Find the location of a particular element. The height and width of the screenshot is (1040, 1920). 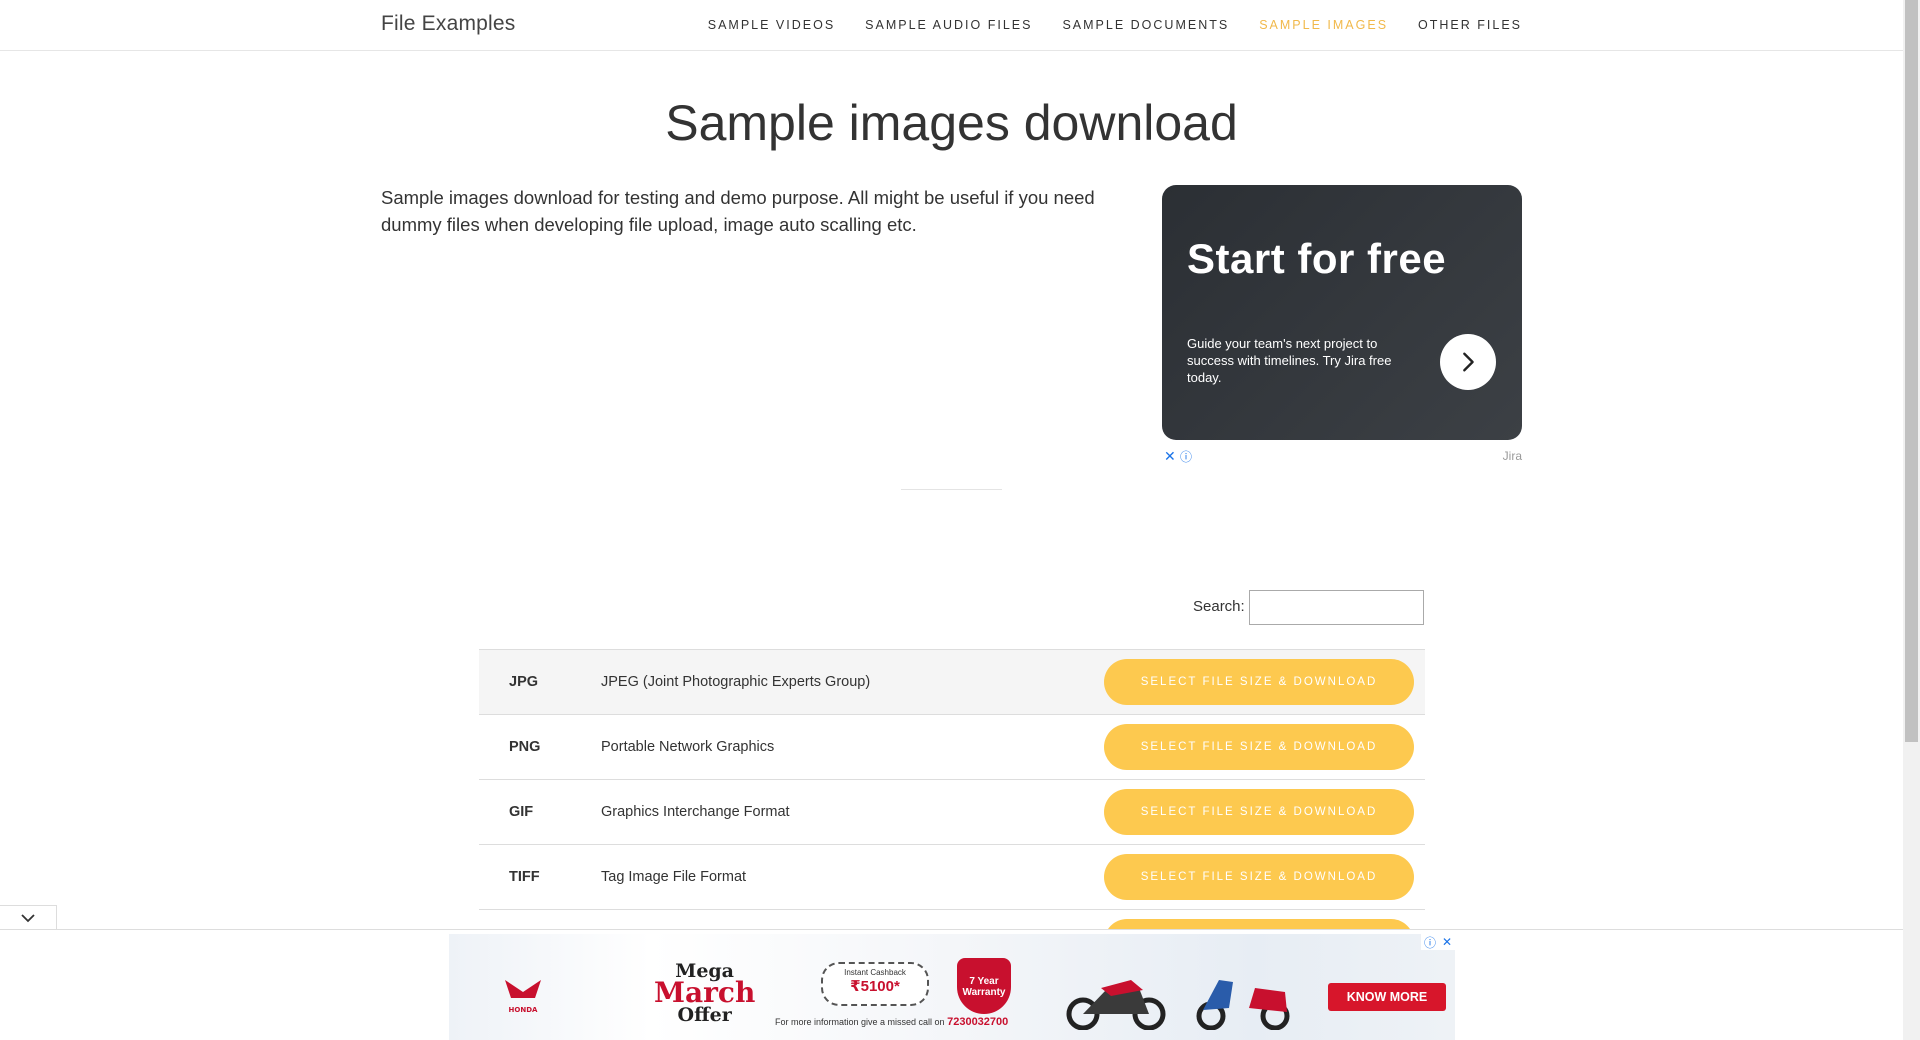

table-row-partial is located at coordinates (952, 919).